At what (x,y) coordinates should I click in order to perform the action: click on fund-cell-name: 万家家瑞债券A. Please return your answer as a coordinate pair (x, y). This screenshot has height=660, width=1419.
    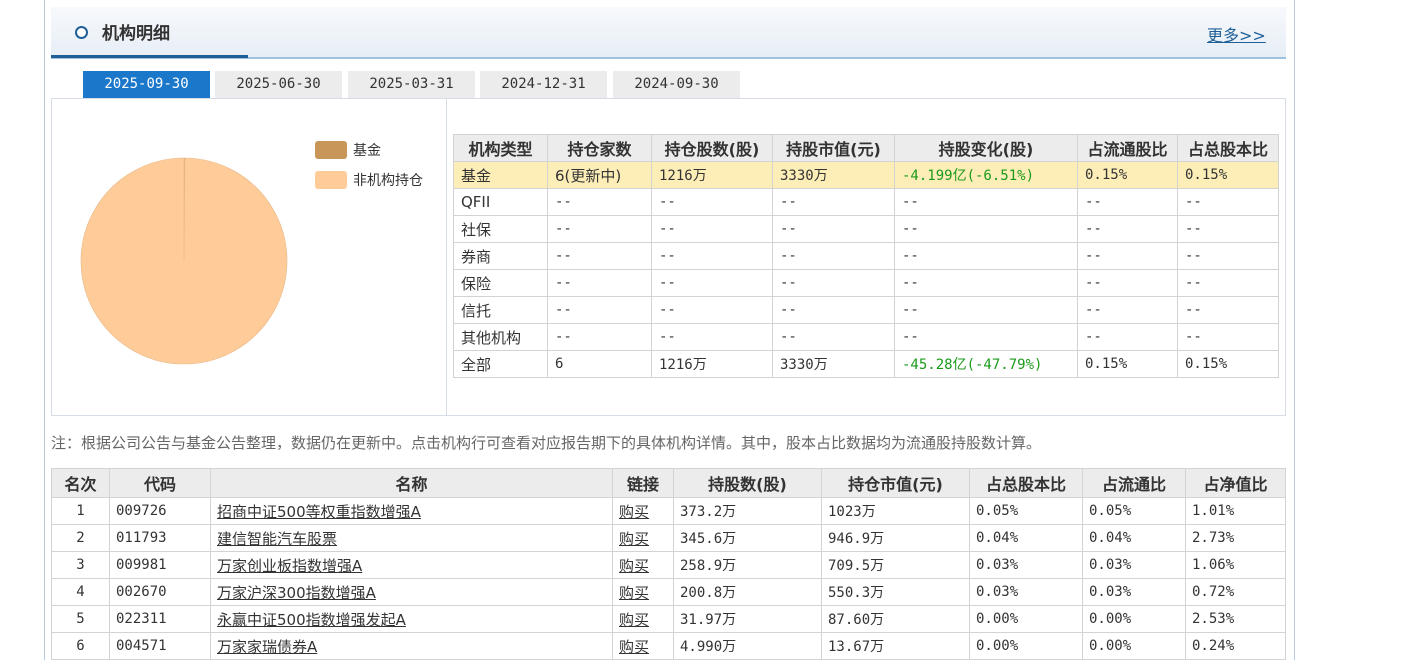
    Looking at the image, I should click on (411, 646).